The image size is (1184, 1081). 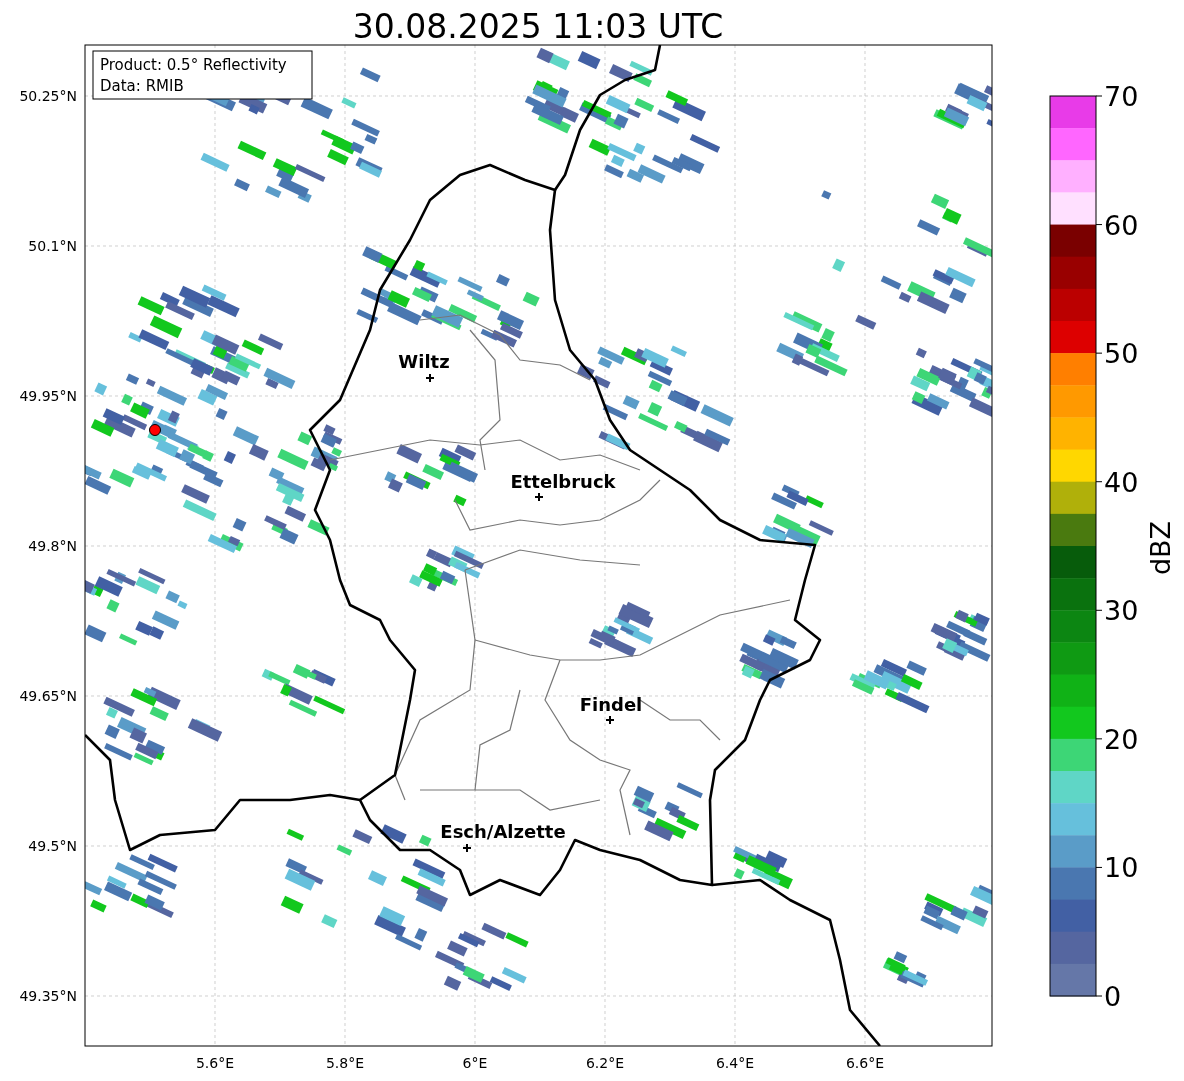 I want to click on axis-tick-label: 50.25°N, so click(x=48, y=96).